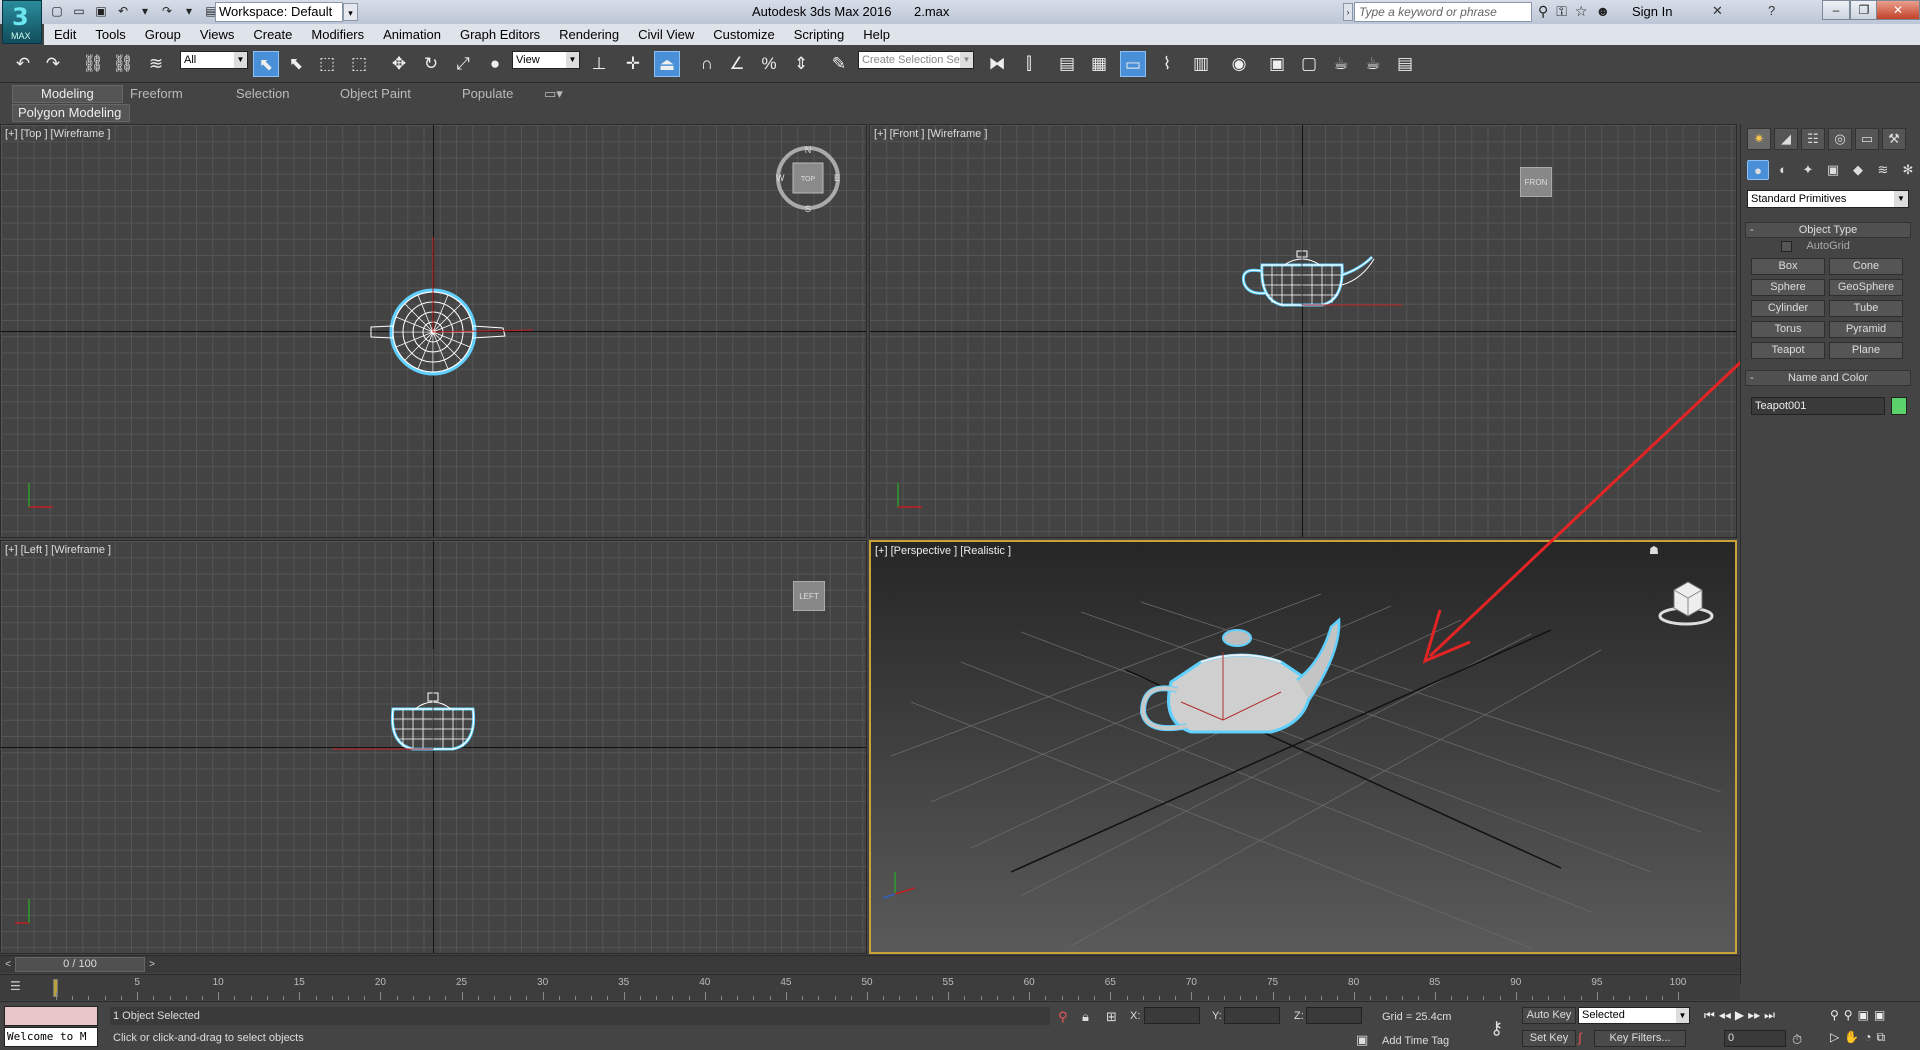  I want to click on object-name-input: Teapot001, so click(1818, 406).